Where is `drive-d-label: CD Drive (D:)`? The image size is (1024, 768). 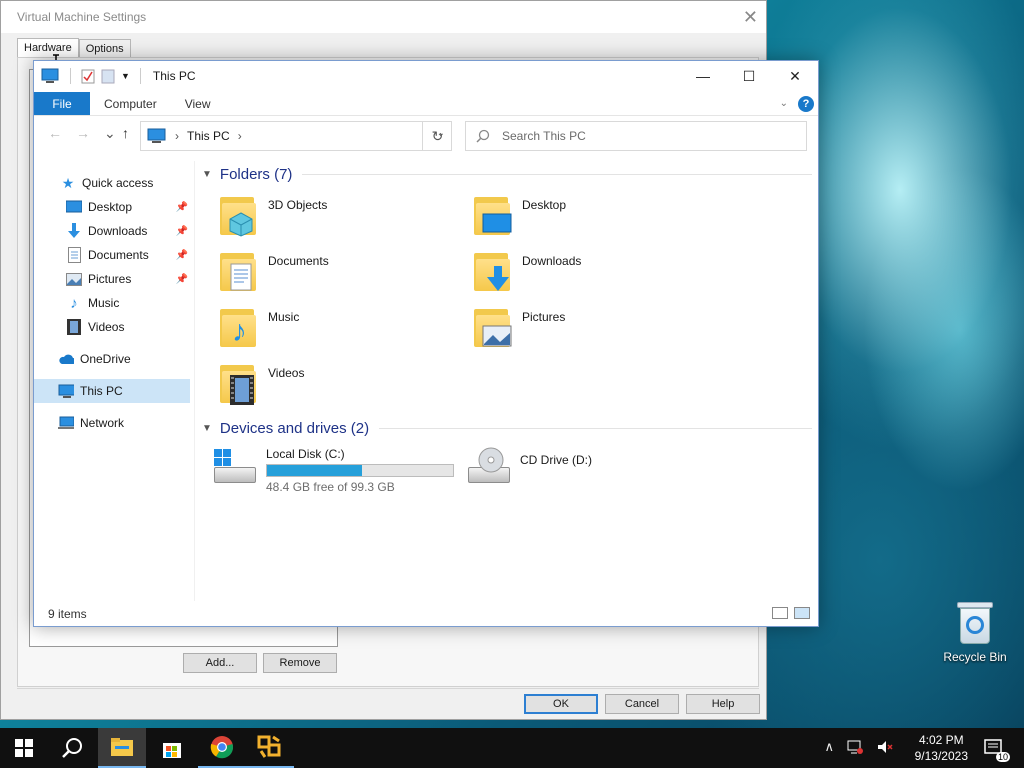 drive-d-label: CD Drive (D:) is located at coordinates (556, 460).